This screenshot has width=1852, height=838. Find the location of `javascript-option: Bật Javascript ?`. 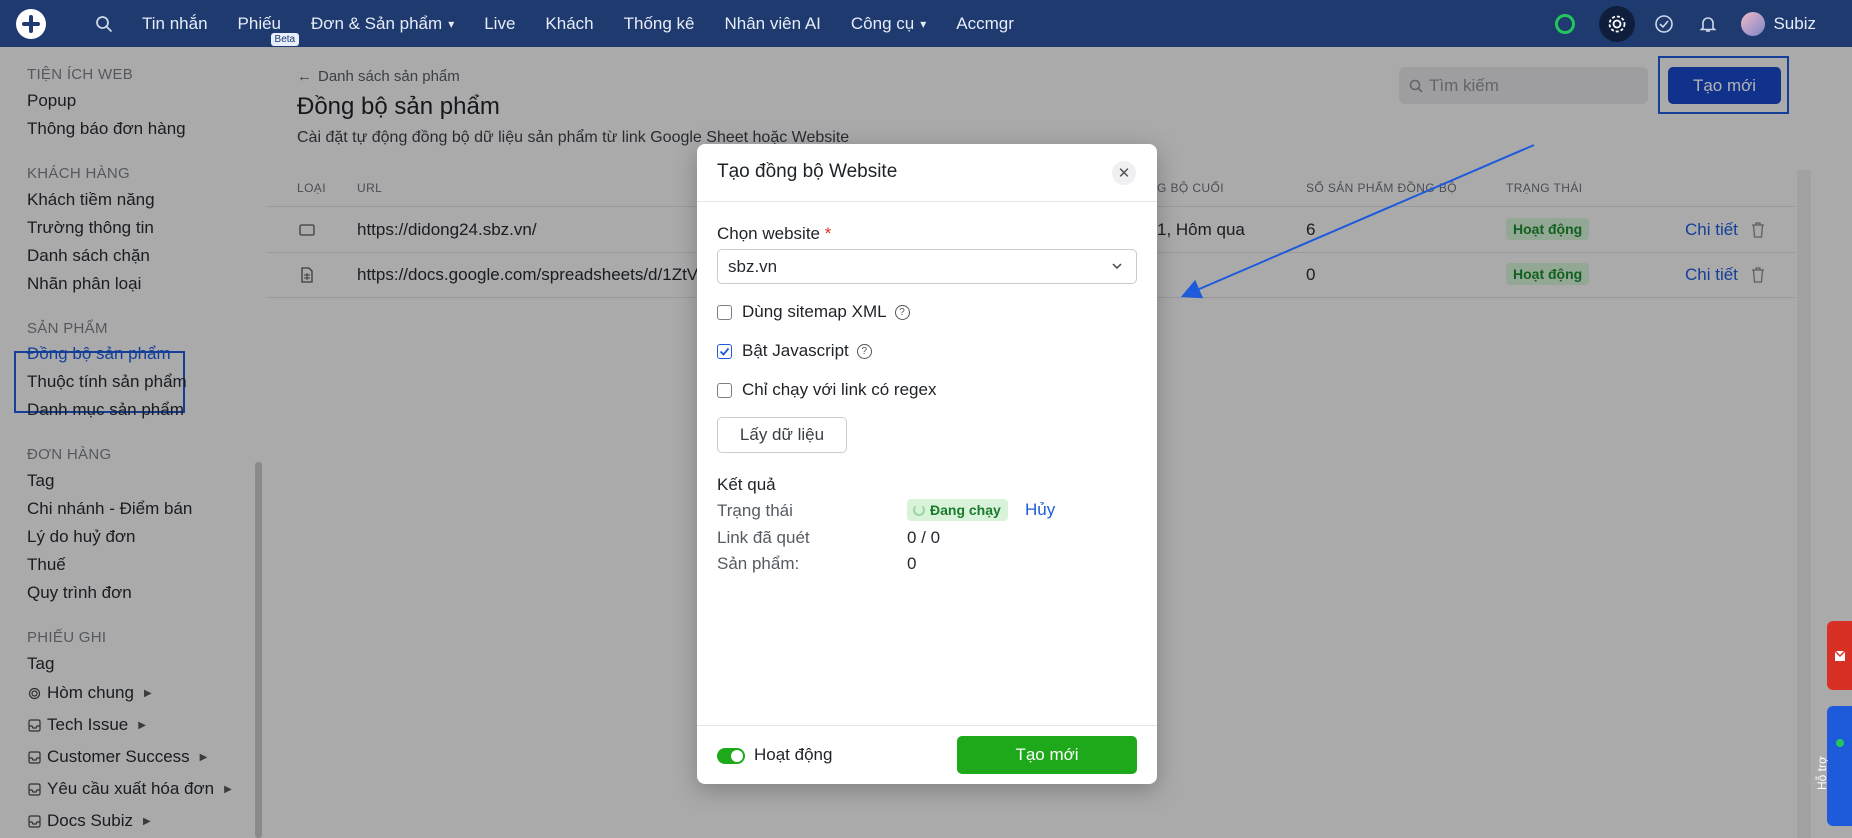

javascript-option: Bật Javascript ? is located at coordinates (794, 351).